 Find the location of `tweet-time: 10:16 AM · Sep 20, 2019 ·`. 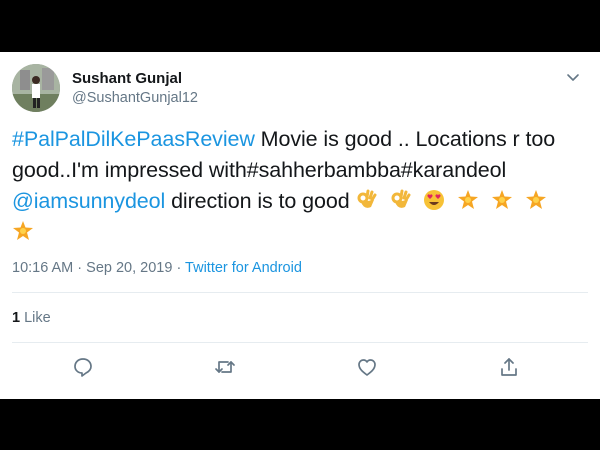

tweet-time: 10:16 AM · Sep 20, 2019 · is located at coordinates (98, 268).